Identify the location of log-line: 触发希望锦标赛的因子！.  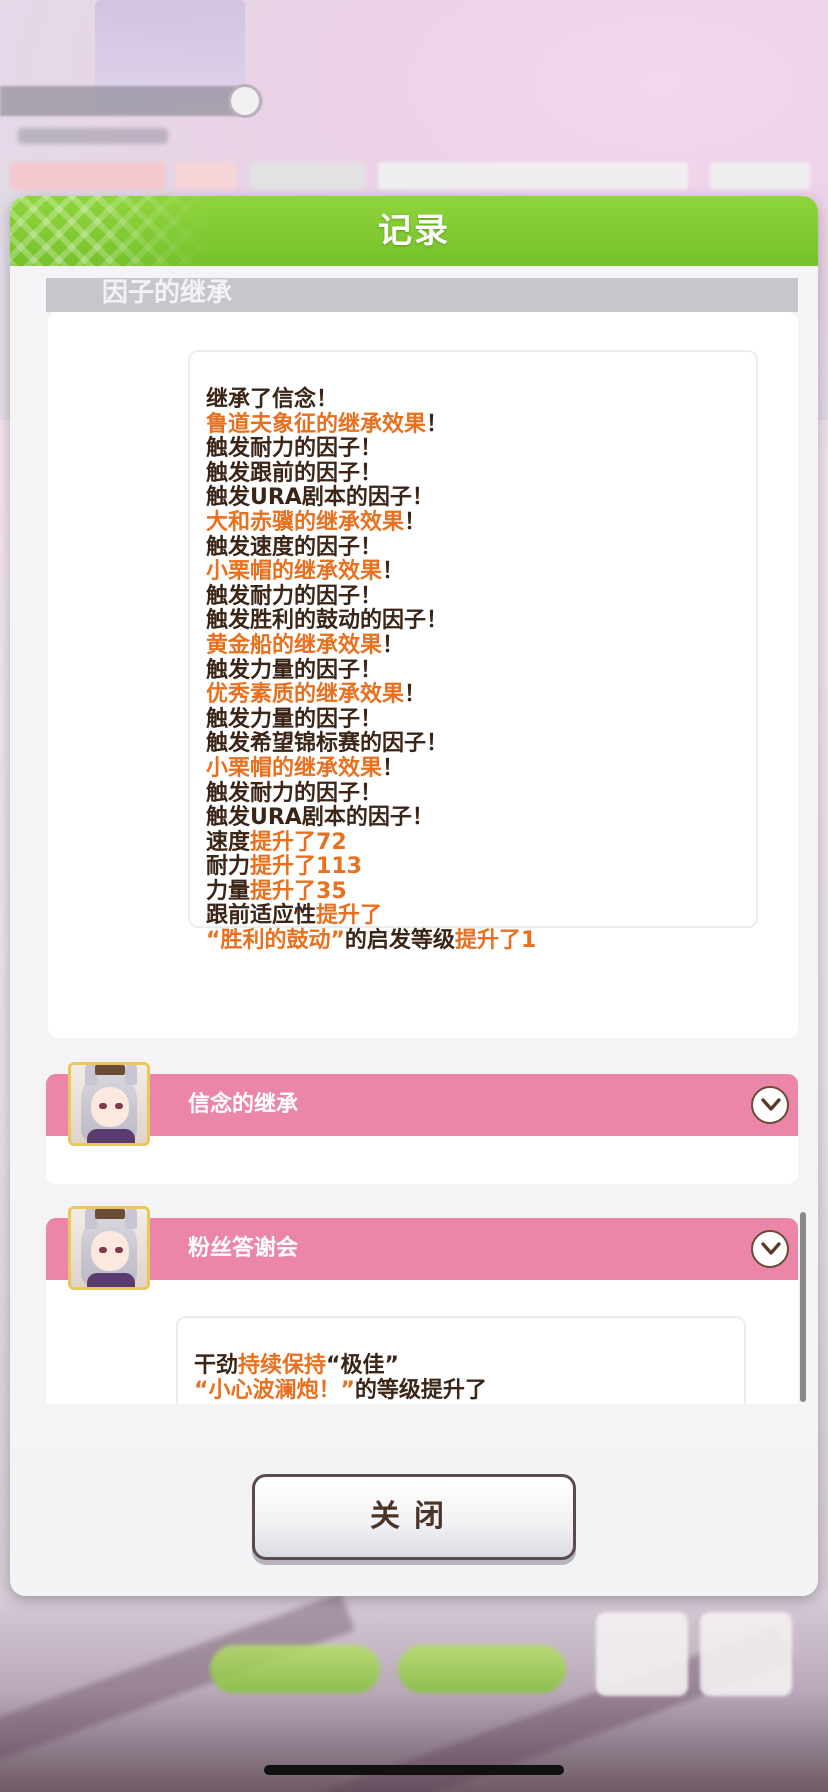
(371, 744).